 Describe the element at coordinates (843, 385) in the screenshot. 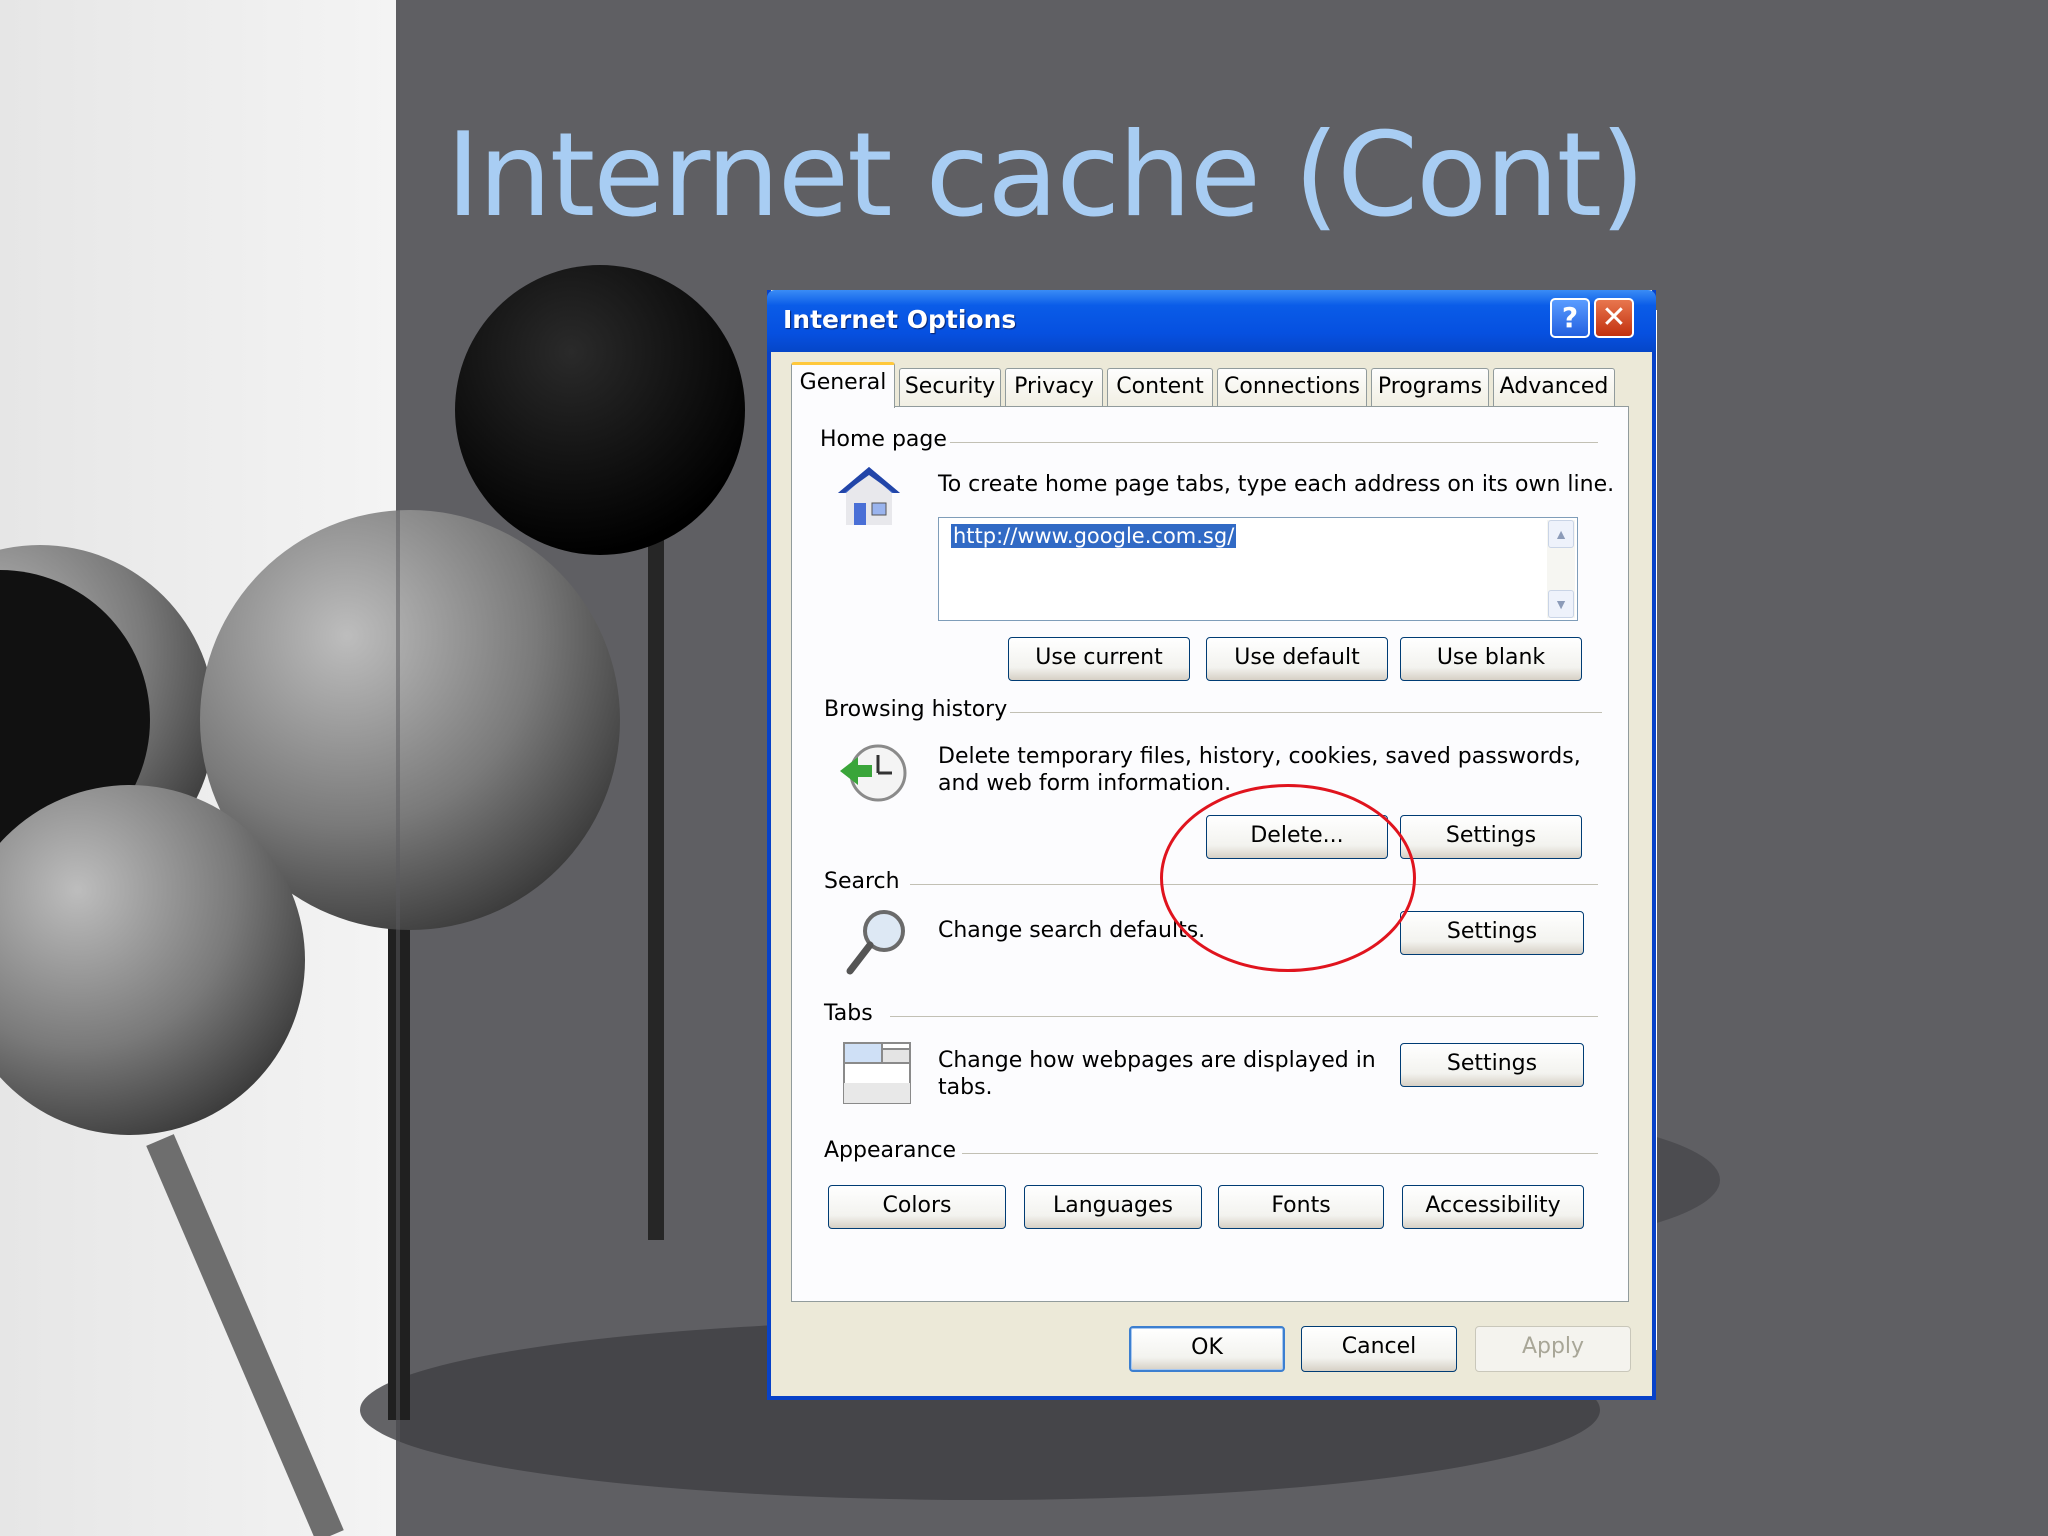

I see `tab-general: General` at that location.